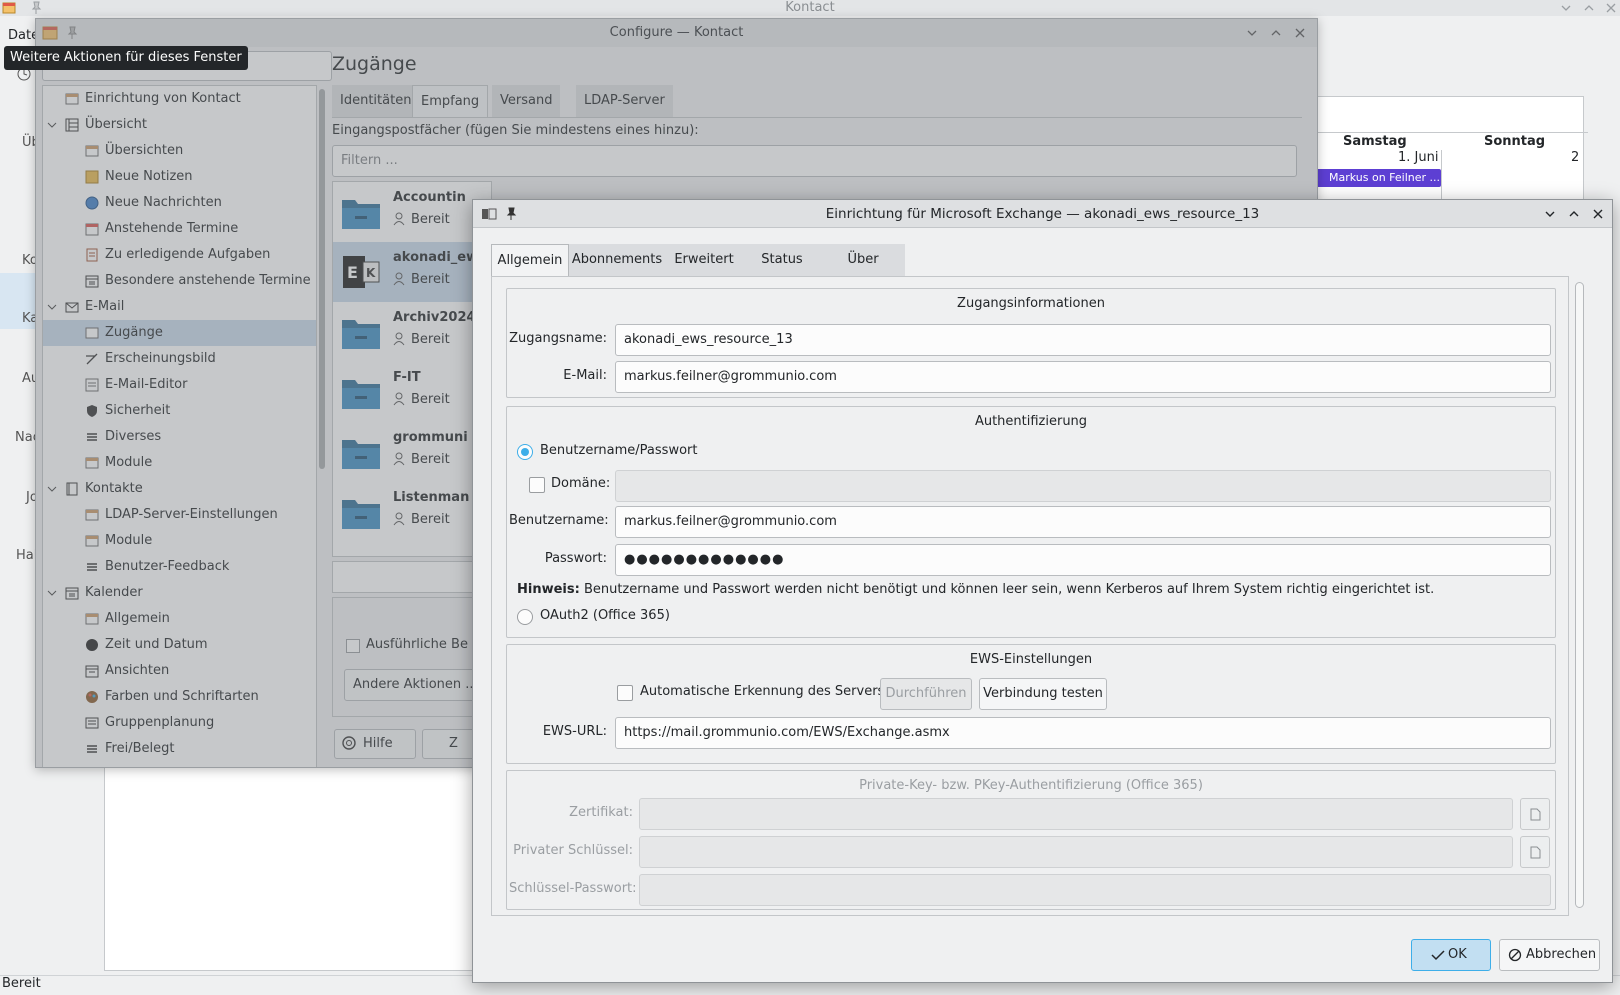 Image resolution: width=1620 pixels, height=995 pixels. What do you see at coordinates (573, 850) in the screenshot?
I see `private-key-label: Privater Schlüssel:` at bounding box center [573, 850].